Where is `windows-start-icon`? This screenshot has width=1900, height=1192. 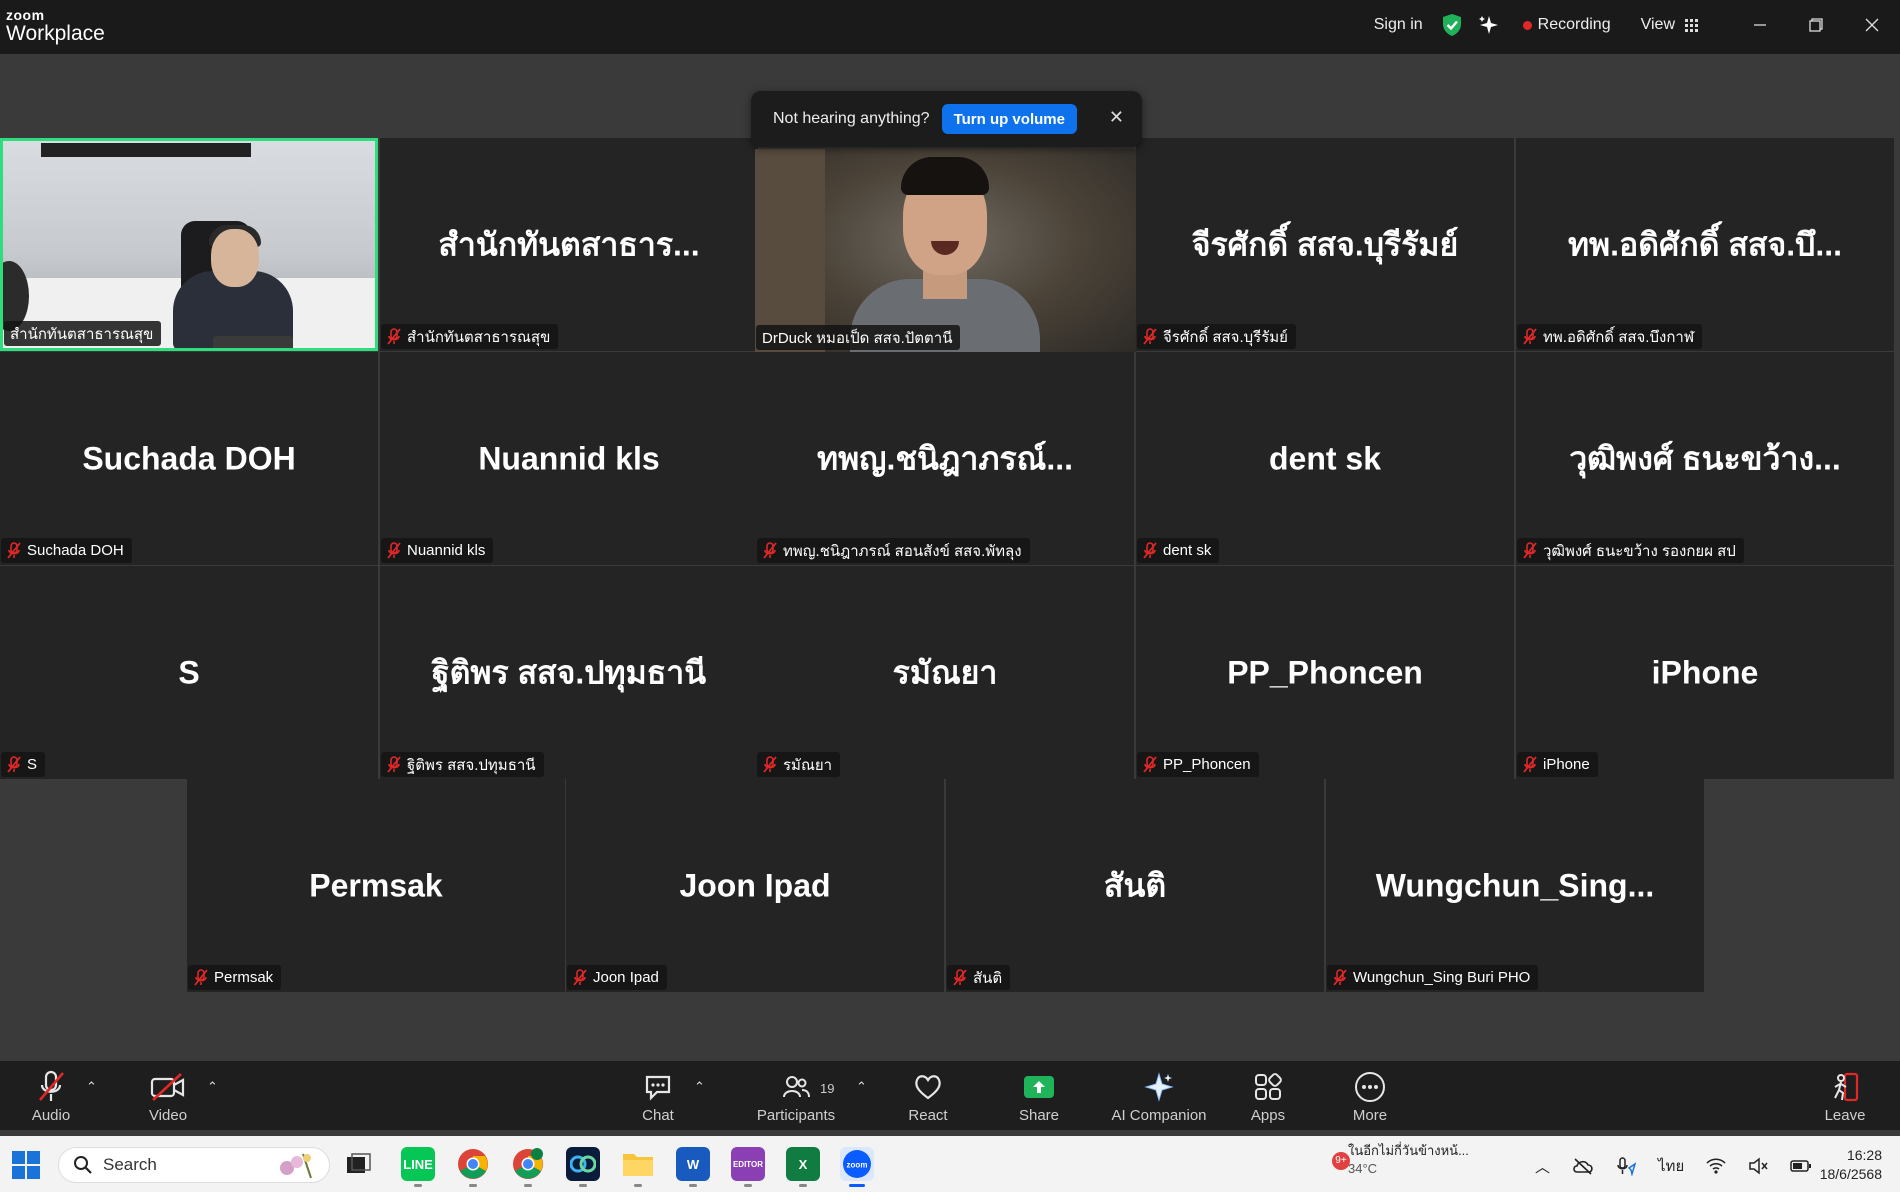 windows-start-icon is located at coordinates (26, 1165).